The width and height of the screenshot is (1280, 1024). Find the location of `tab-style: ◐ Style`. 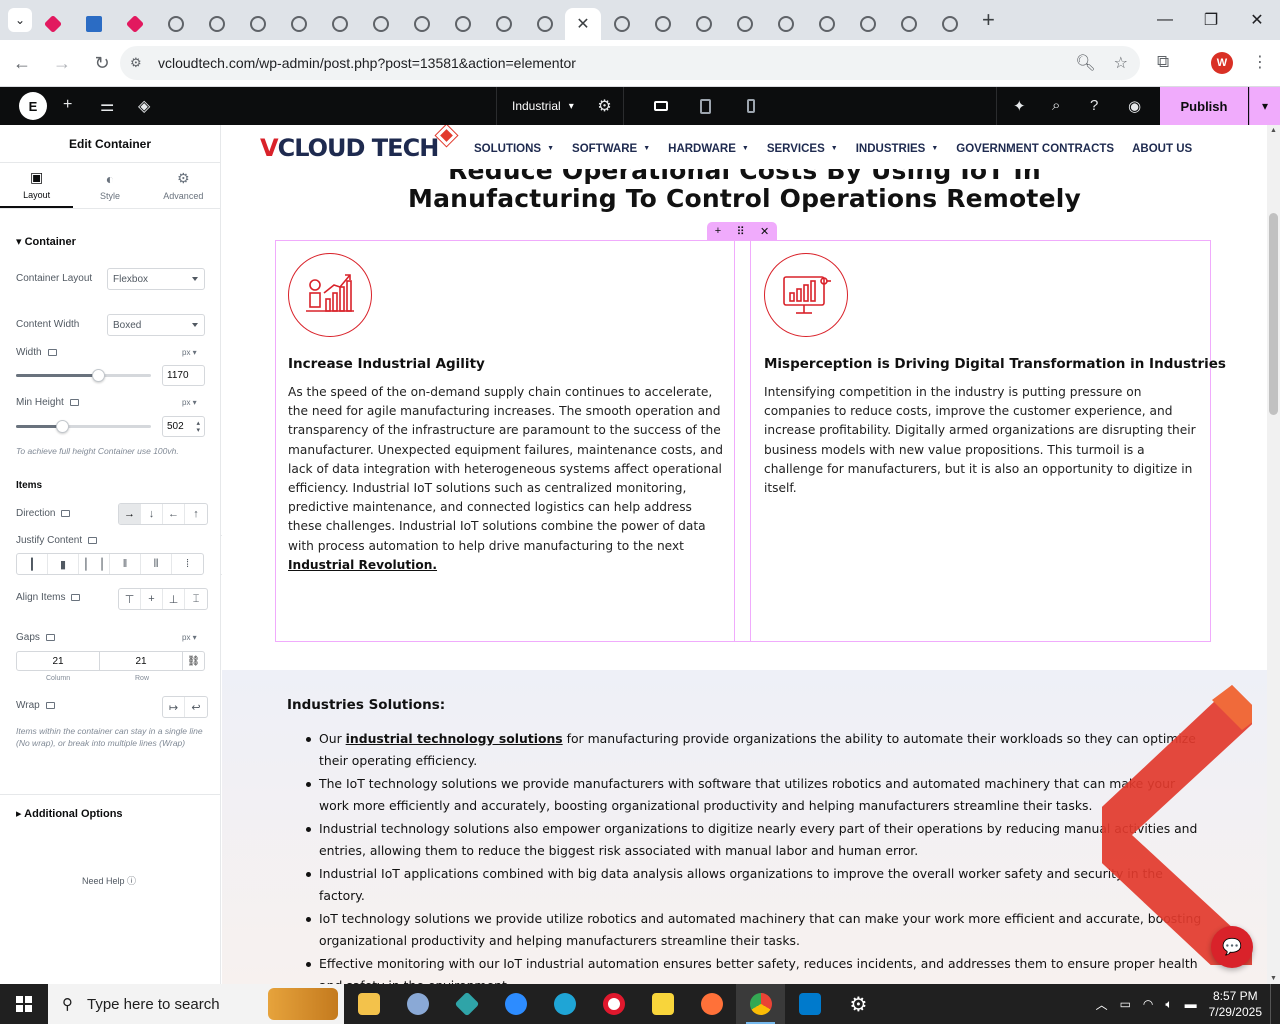

tab-style: ◐ Style is located at coordinates (109, 185).